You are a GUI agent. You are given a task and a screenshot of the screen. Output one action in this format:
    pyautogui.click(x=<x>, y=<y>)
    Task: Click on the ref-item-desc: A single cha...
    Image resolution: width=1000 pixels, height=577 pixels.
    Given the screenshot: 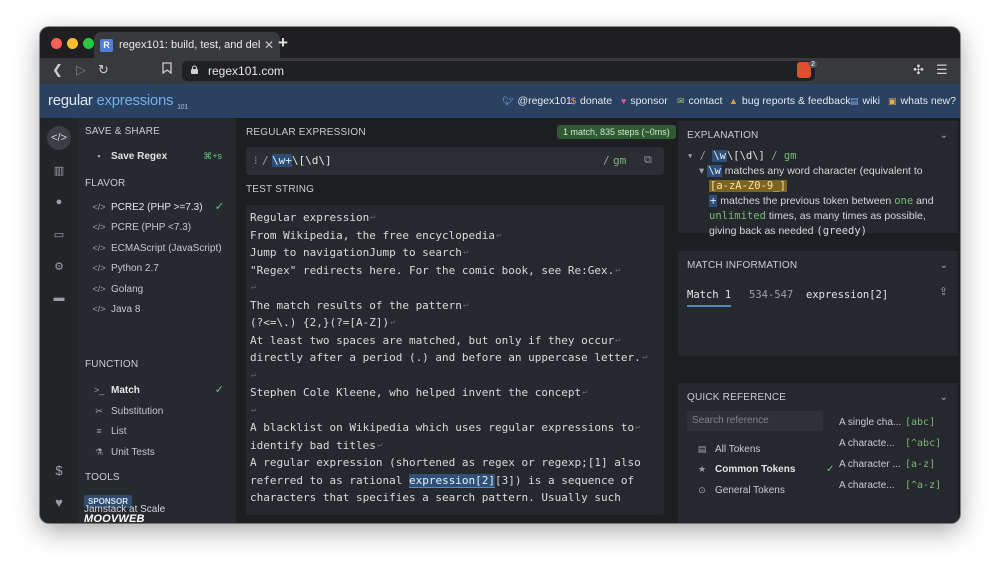 What is the action you would take?
    pyautogui.click(x=870, y=422)
    